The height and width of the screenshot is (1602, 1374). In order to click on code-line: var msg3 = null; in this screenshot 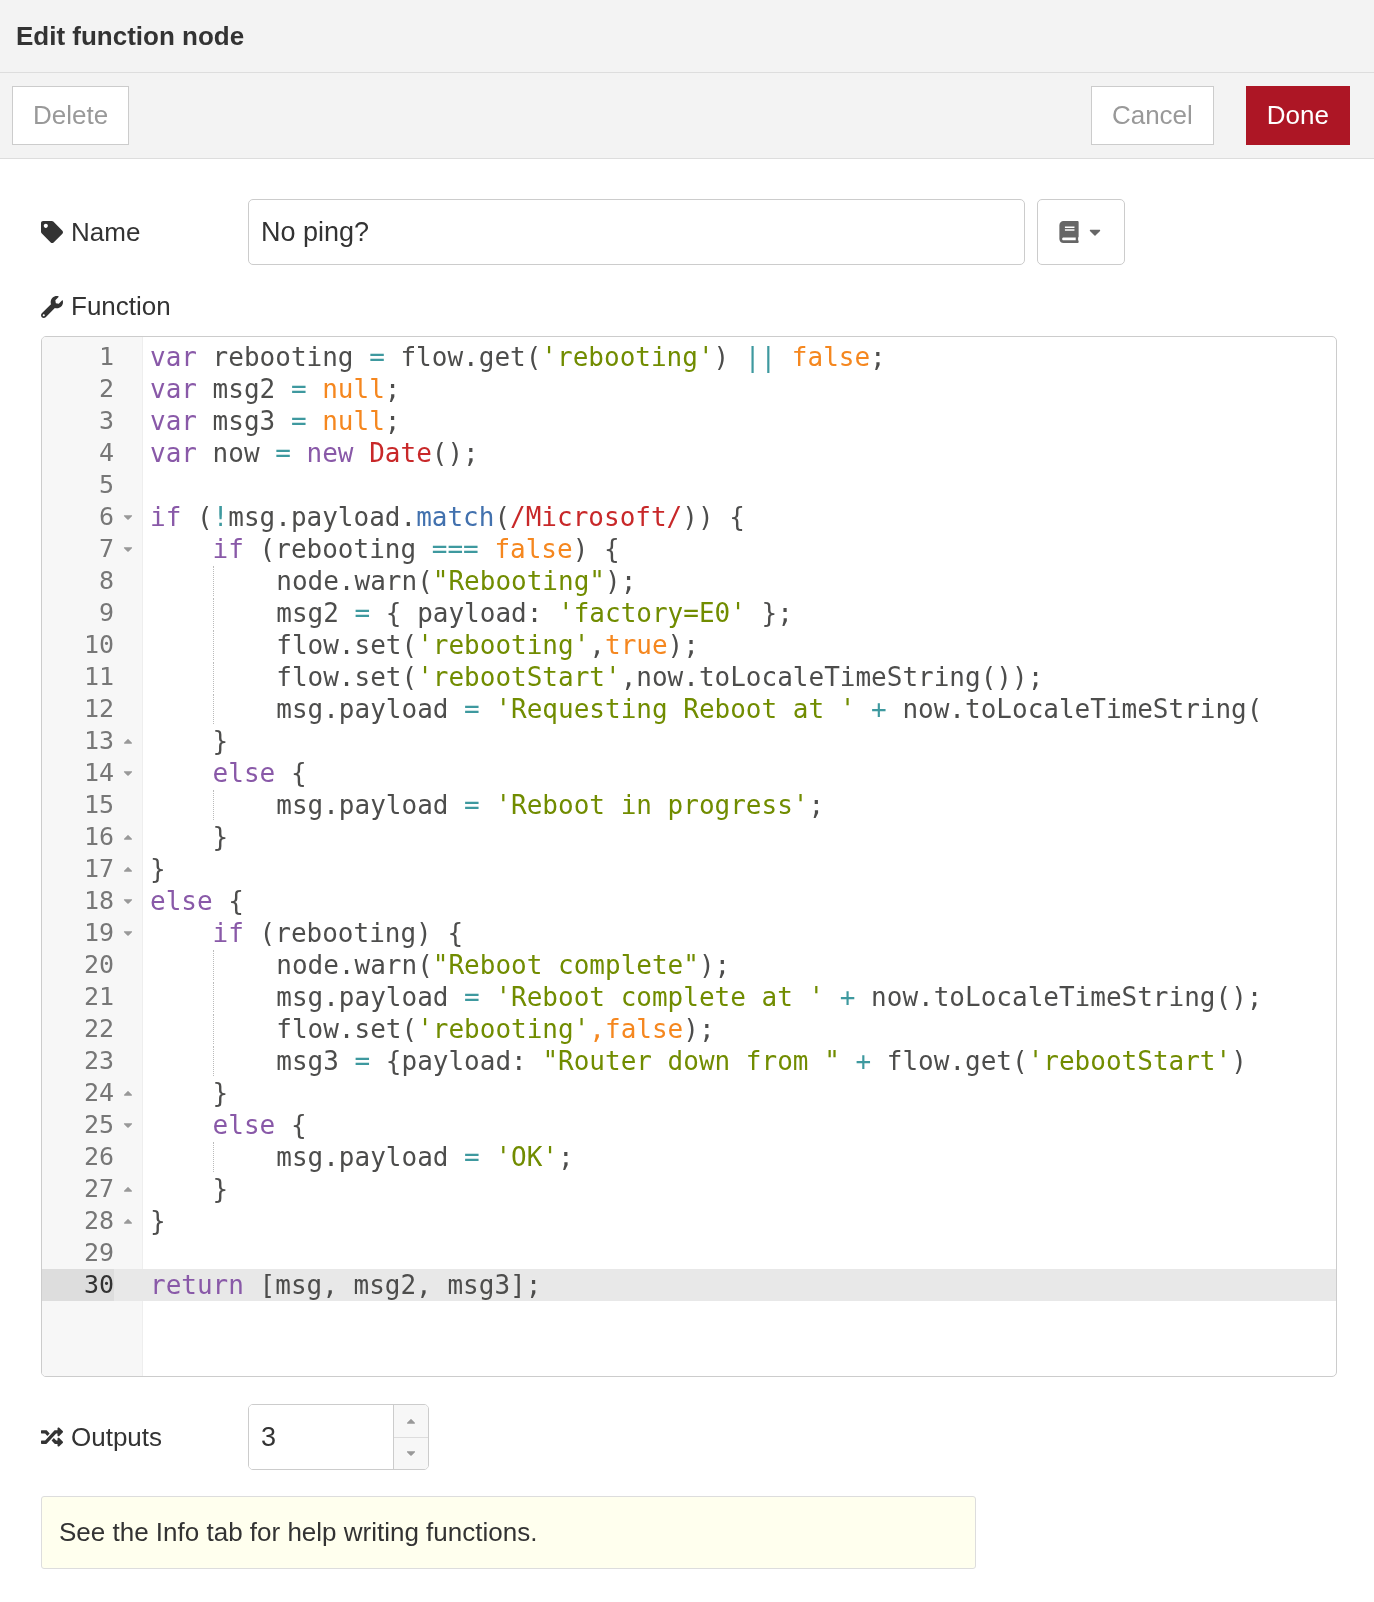, I will do `click(275, 421)`.